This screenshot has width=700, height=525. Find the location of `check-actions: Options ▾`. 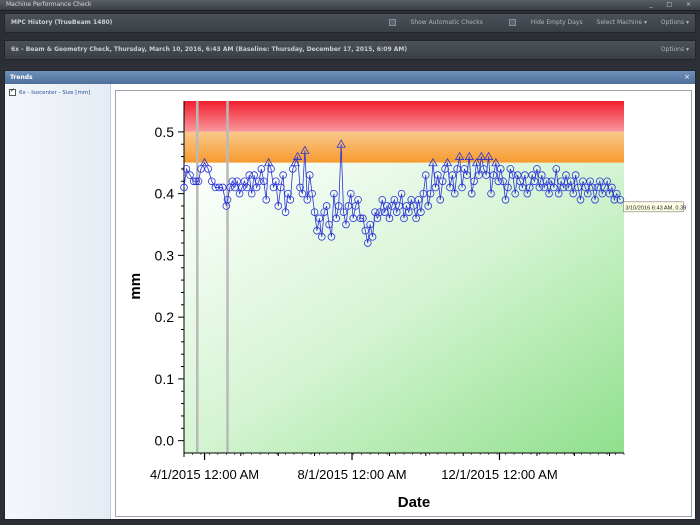

check-actions: Options ▾ is located at coordinates (669, 50).